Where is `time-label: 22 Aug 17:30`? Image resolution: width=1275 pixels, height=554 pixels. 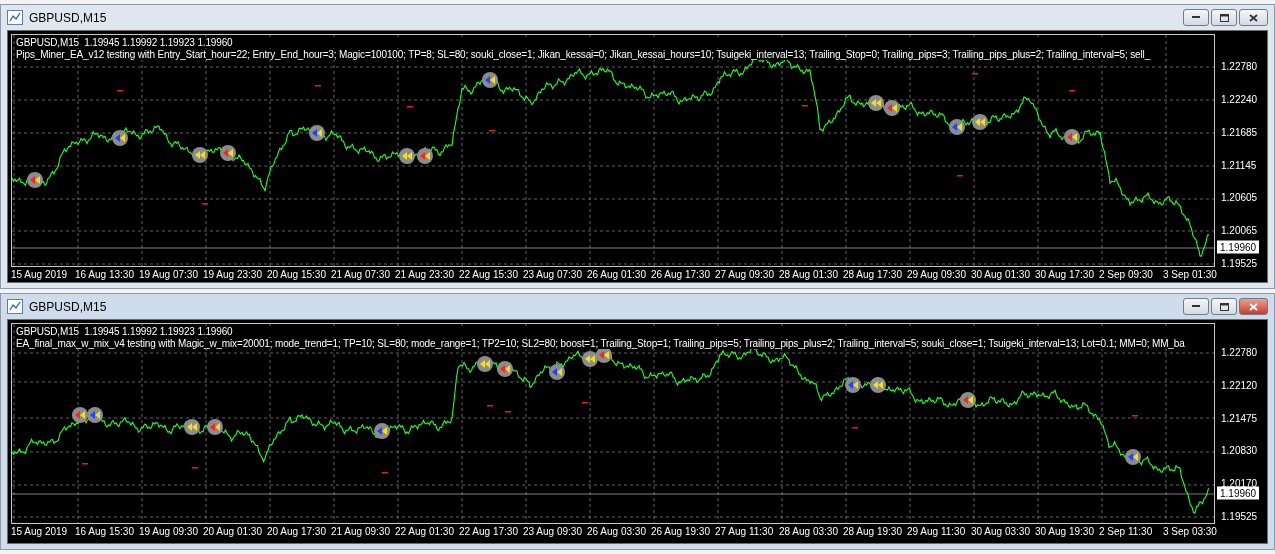 time-label: 22 Aug 17:30 is located at coordinates (489, 531).